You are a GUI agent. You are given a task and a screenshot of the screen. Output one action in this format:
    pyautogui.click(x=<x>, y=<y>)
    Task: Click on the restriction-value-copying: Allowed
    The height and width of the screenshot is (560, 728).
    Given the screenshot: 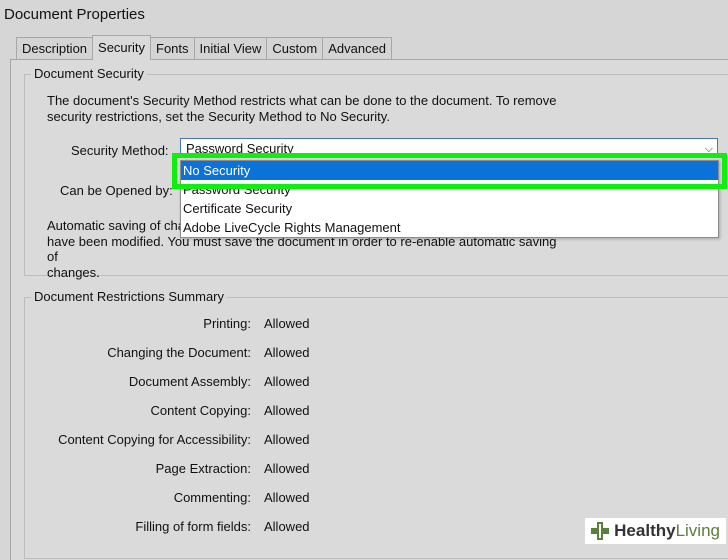 What is the action you would take?
    pyautogui.click(x=287, y=410)
    